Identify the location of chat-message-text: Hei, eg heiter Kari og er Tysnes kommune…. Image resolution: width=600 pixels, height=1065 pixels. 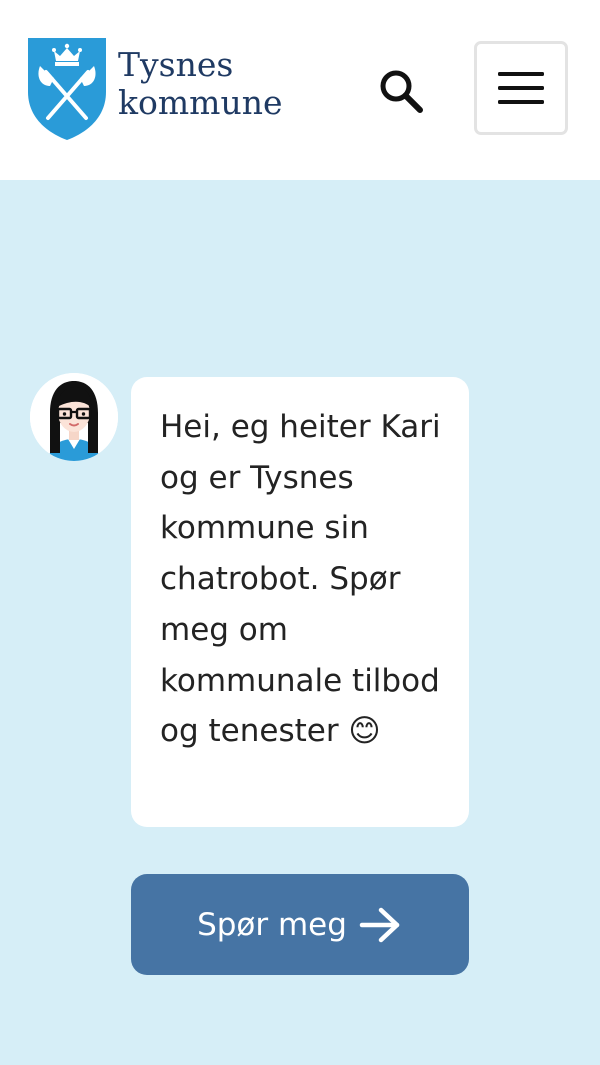
(300, 579).